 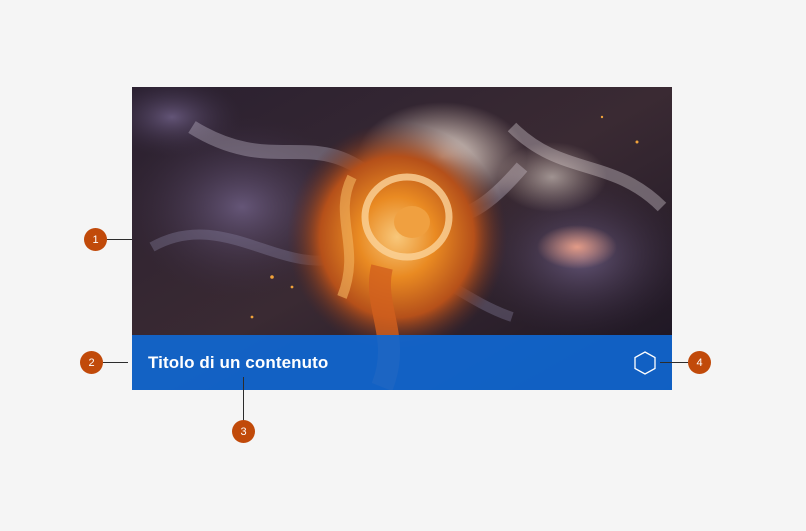 What do you see at coordinates (243, 431) in the screenshot?
I see `annotation-marker-3: 3` at bounding box center [243, 431].